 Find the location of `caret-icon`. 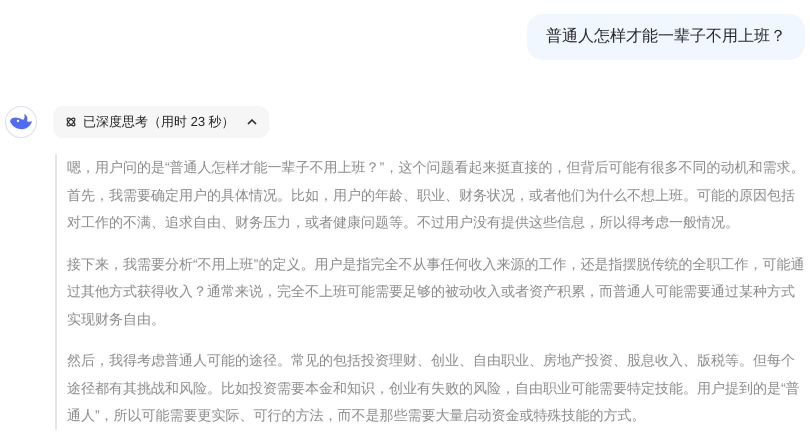

caret-icon is located at coordinates (251, 122).